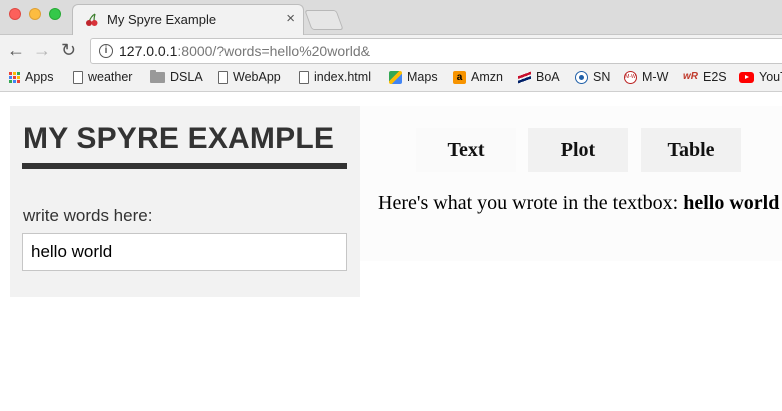  I want to click on info-icon: i, so click(106, 51).